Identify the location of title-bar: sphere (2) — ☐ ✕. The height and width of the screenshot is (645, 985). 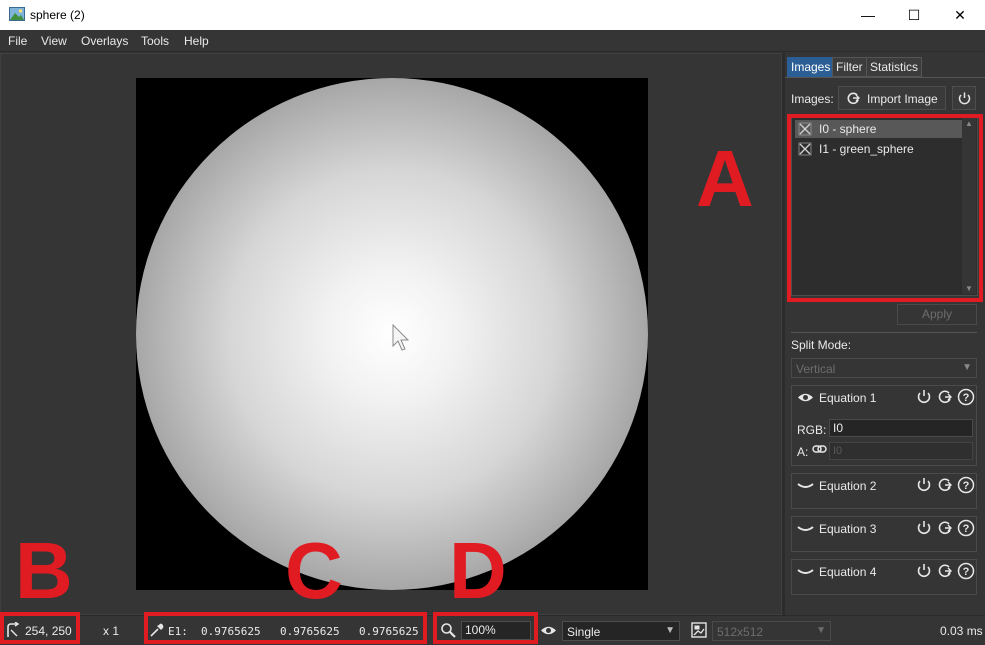
(492, 15).